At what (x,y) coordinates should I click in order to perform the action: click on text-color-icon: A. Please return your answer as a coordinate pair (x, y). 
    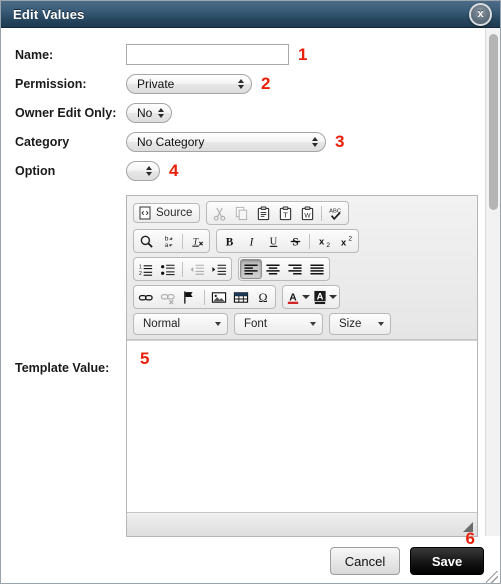
    Looking at the image, I should click on (292, 297).